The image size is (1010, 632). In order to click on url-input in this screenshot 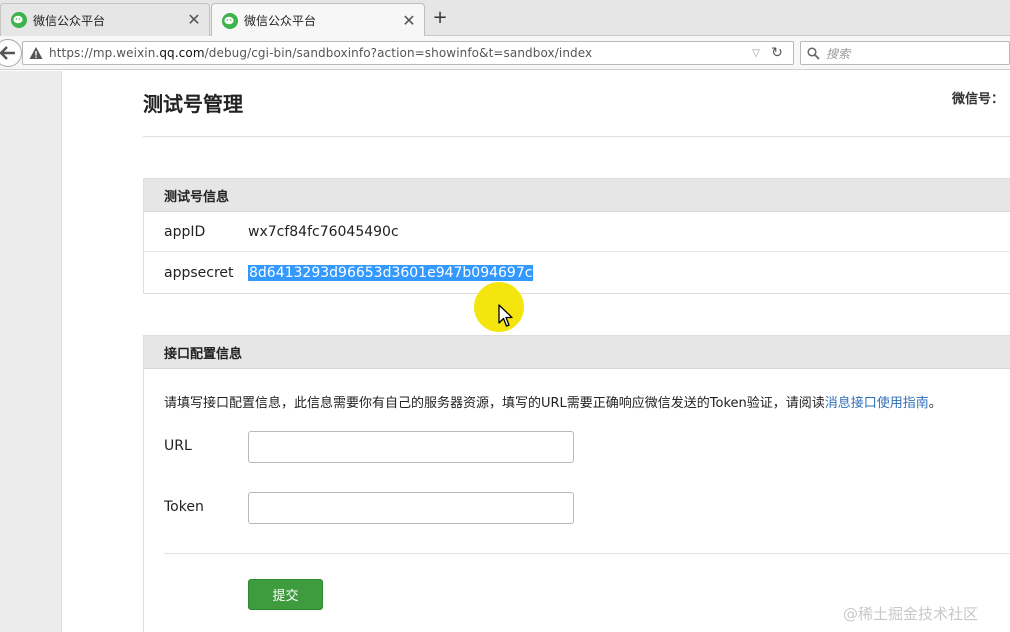, I will do `click(411, 447)`.